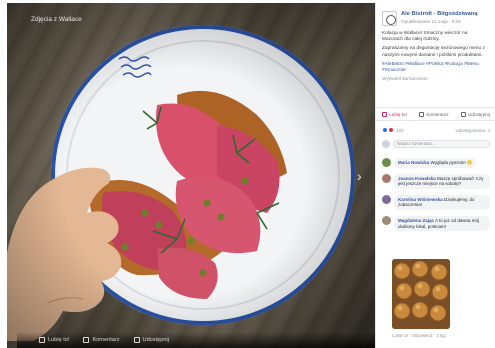 This screenshot has width=495, height=348. I want to click on pastries-image, so click(421, 294).